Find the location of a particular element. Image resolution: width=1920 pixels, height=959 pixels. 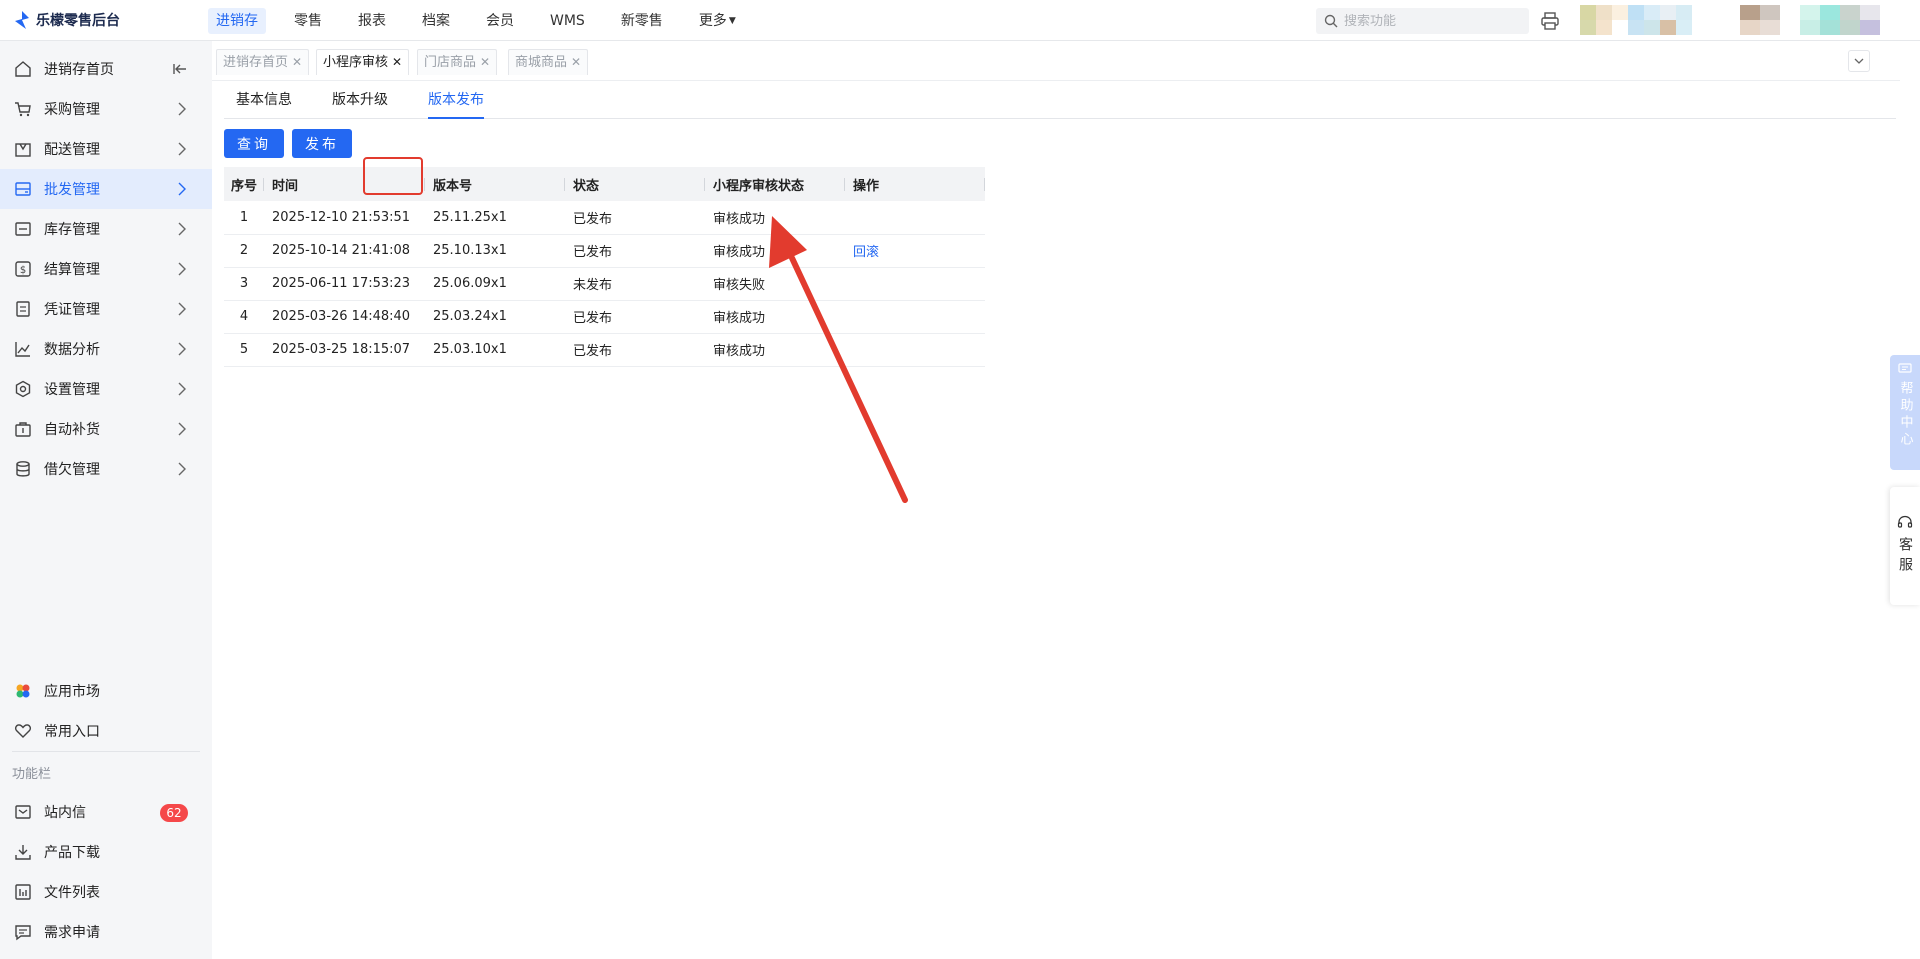

headset-icon is located at coordinates (1905, 521).